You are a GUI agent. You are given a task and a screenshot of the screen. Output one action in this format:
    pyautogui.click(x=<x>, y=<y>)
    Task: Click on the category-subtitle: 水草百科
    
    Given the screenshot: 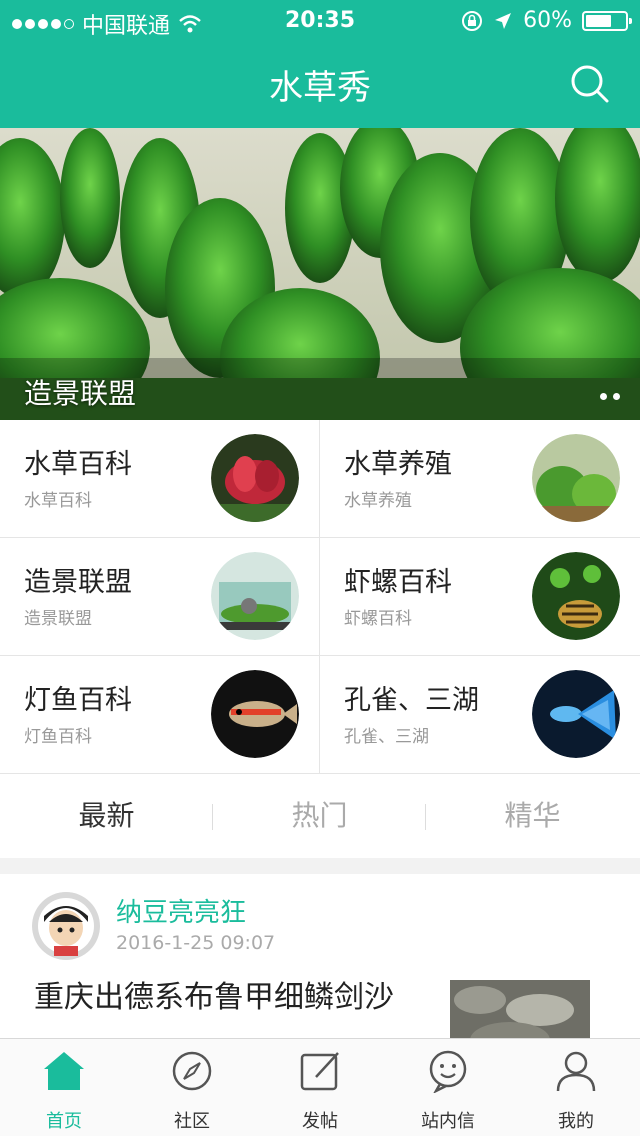 What is the action you would take?
    pyautogui.click(x=58, y=501)
    